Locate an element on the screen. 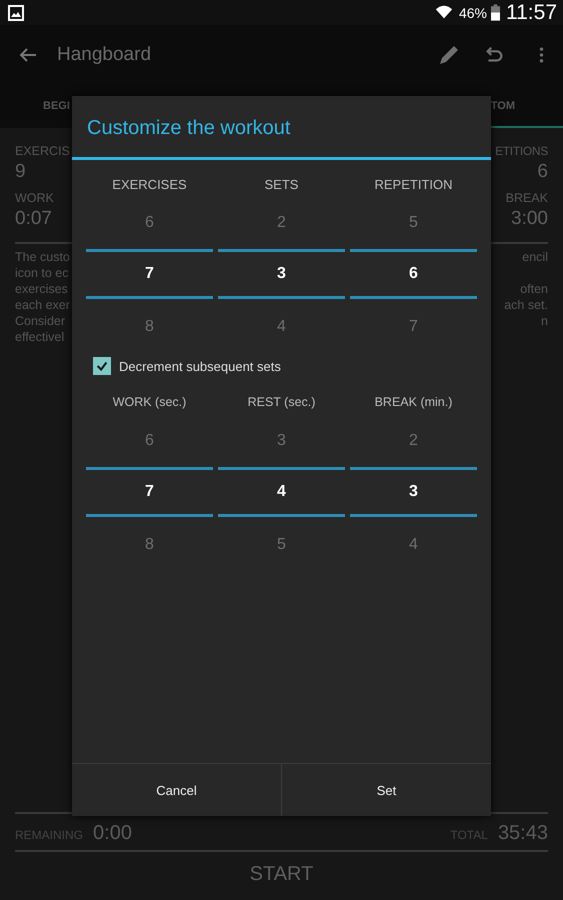 The image size is (563, 900). picker-value: 7 is located at coordinates (413, 327).